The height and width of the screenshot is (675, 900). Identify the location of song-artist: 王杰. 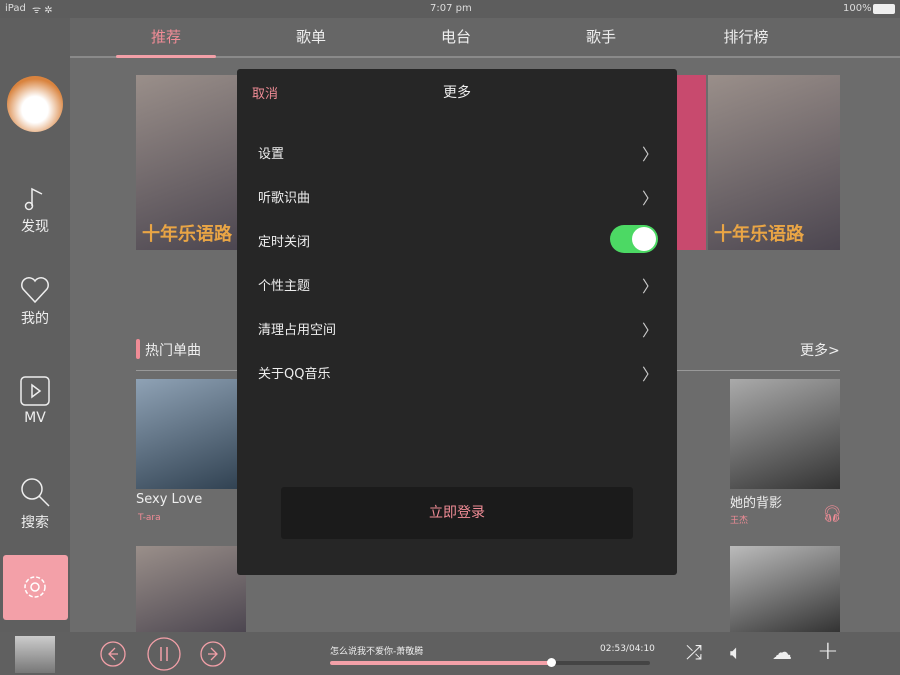
(739, 521).